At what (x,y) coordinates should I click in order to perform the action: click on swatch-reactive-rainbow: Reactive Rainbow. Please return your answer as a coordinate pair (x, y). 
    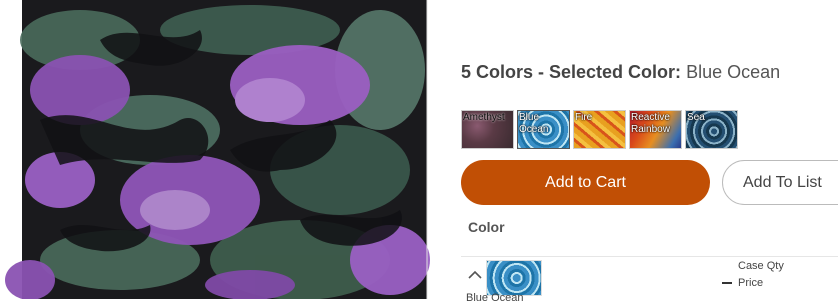
    Looking at the image, I should click on (655, 129).